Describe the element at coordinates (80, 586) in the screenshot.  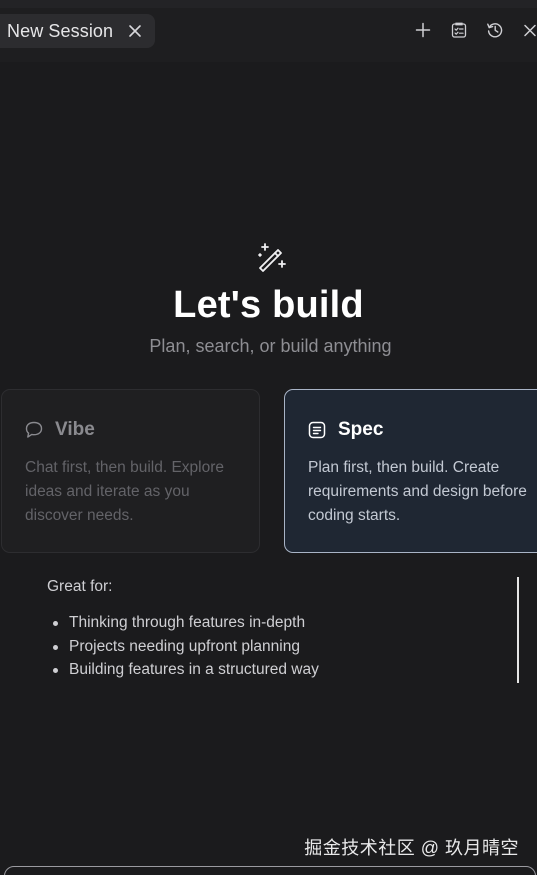
I see `great-for-label: Great for:` at that location.